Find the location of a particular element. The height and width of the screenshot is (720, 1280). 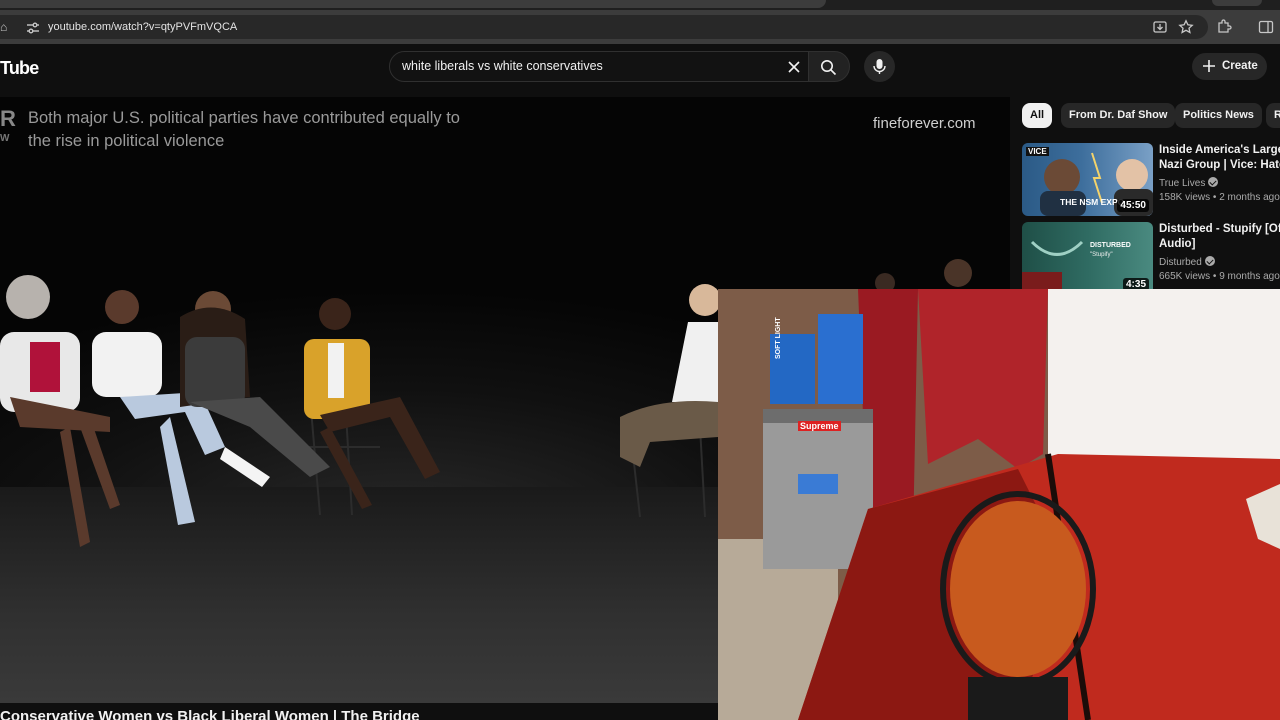

thumbnail-subtext: "Stupify" is located at coordinates (1101, 255).